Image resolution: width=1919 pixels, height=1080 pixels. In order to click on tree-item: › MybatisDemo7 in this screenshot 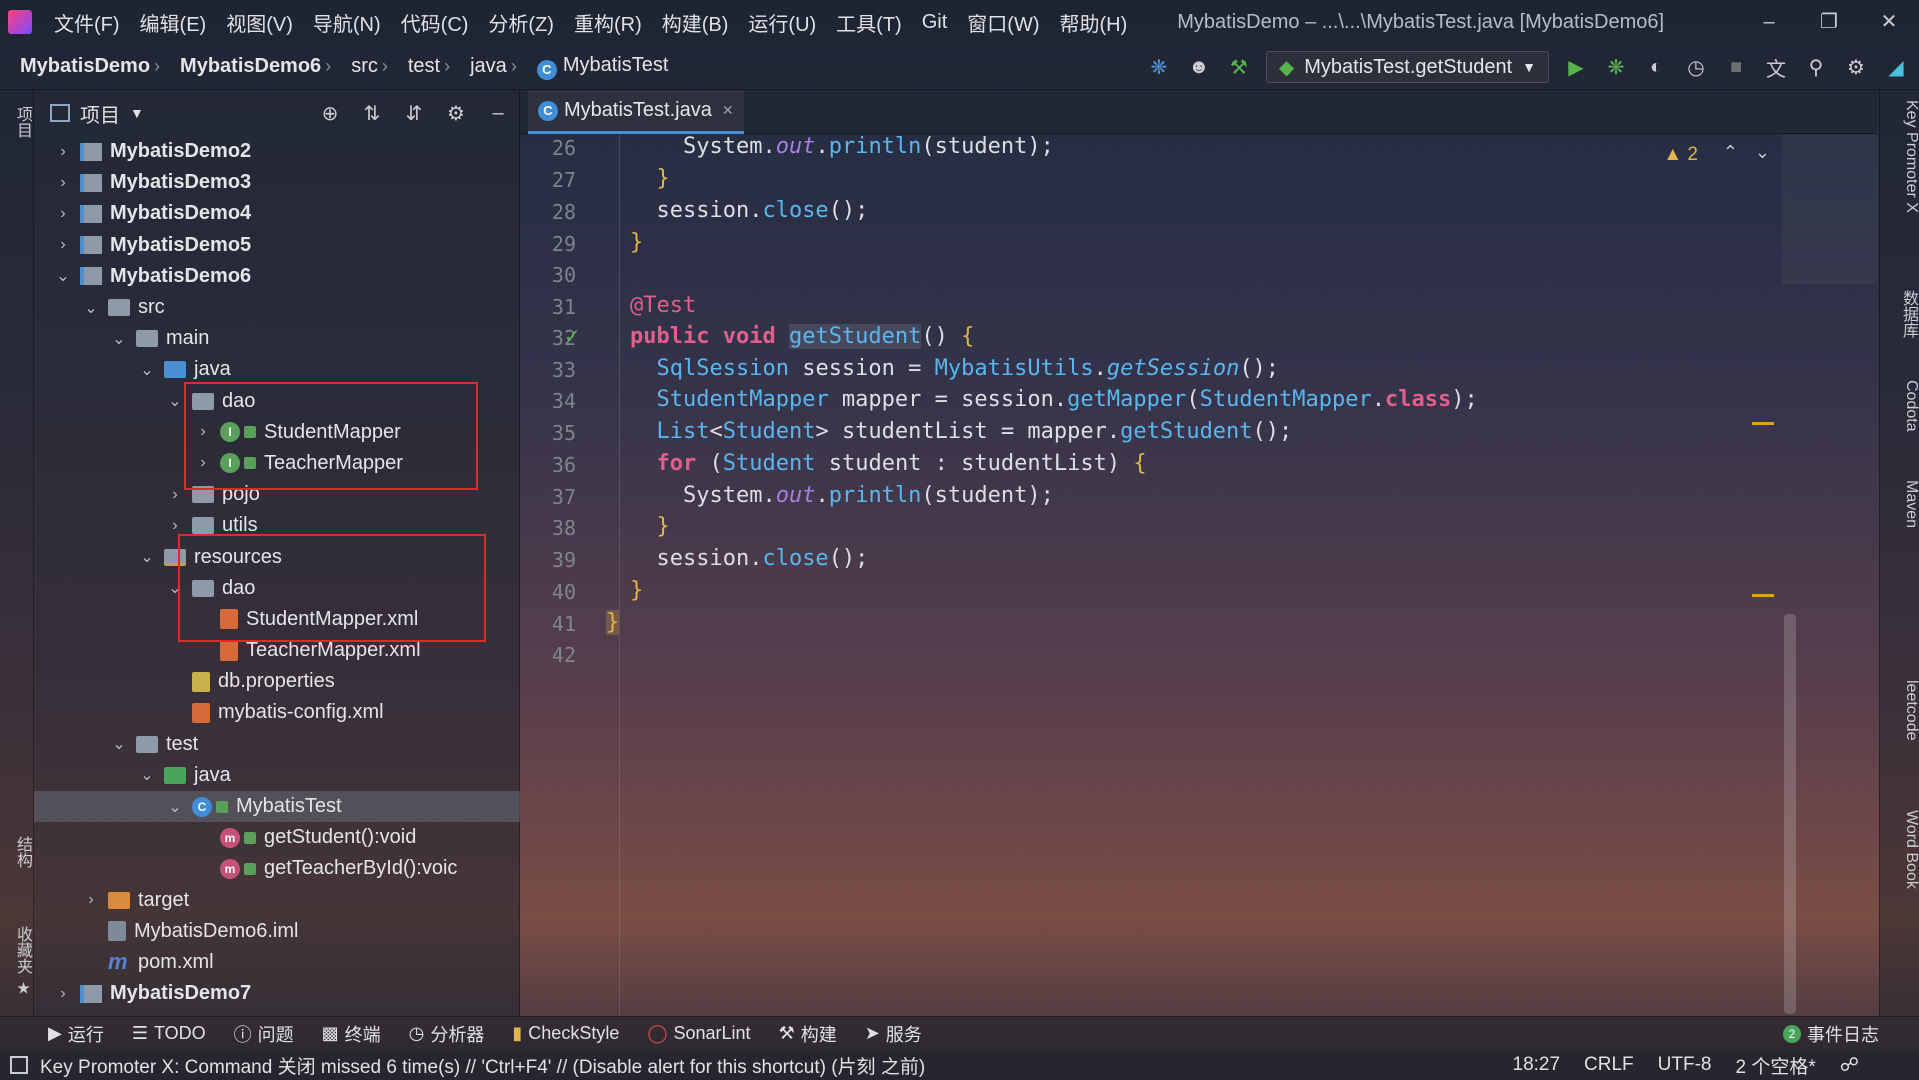, I will do `click(277, 993)`.